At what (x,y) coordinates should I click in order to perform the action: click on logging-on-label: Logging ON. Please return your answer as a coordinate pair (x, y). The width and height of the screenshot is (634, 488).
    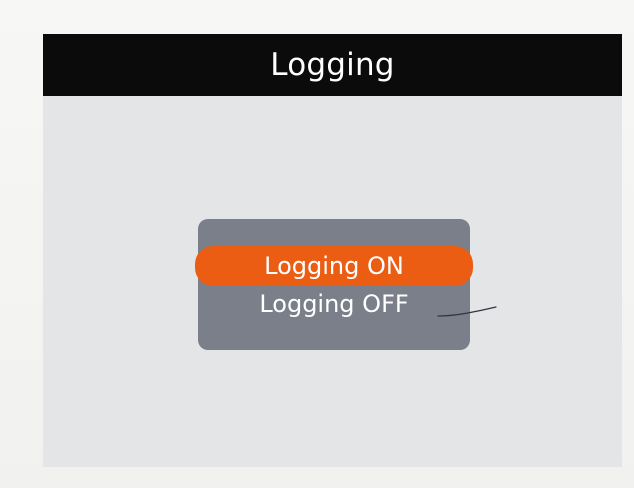
    Looking at the image, I should click on (334, 266).